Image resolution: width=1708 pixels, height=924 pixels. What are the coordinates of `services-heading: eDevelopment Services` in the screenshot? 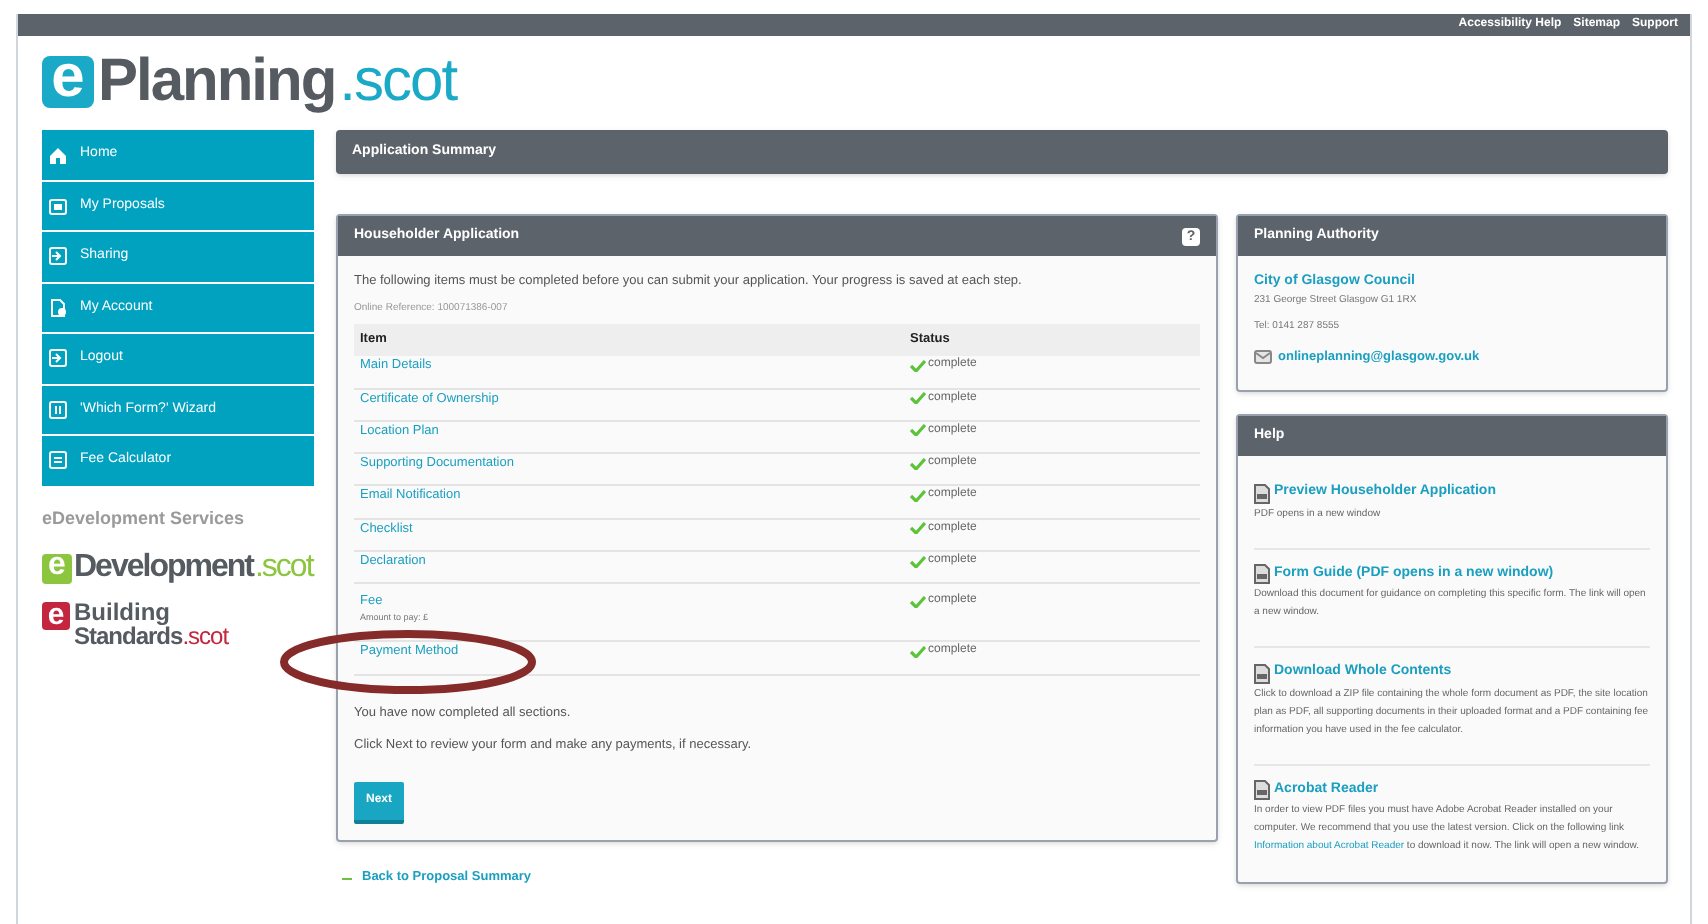 It's located at (144, 518).